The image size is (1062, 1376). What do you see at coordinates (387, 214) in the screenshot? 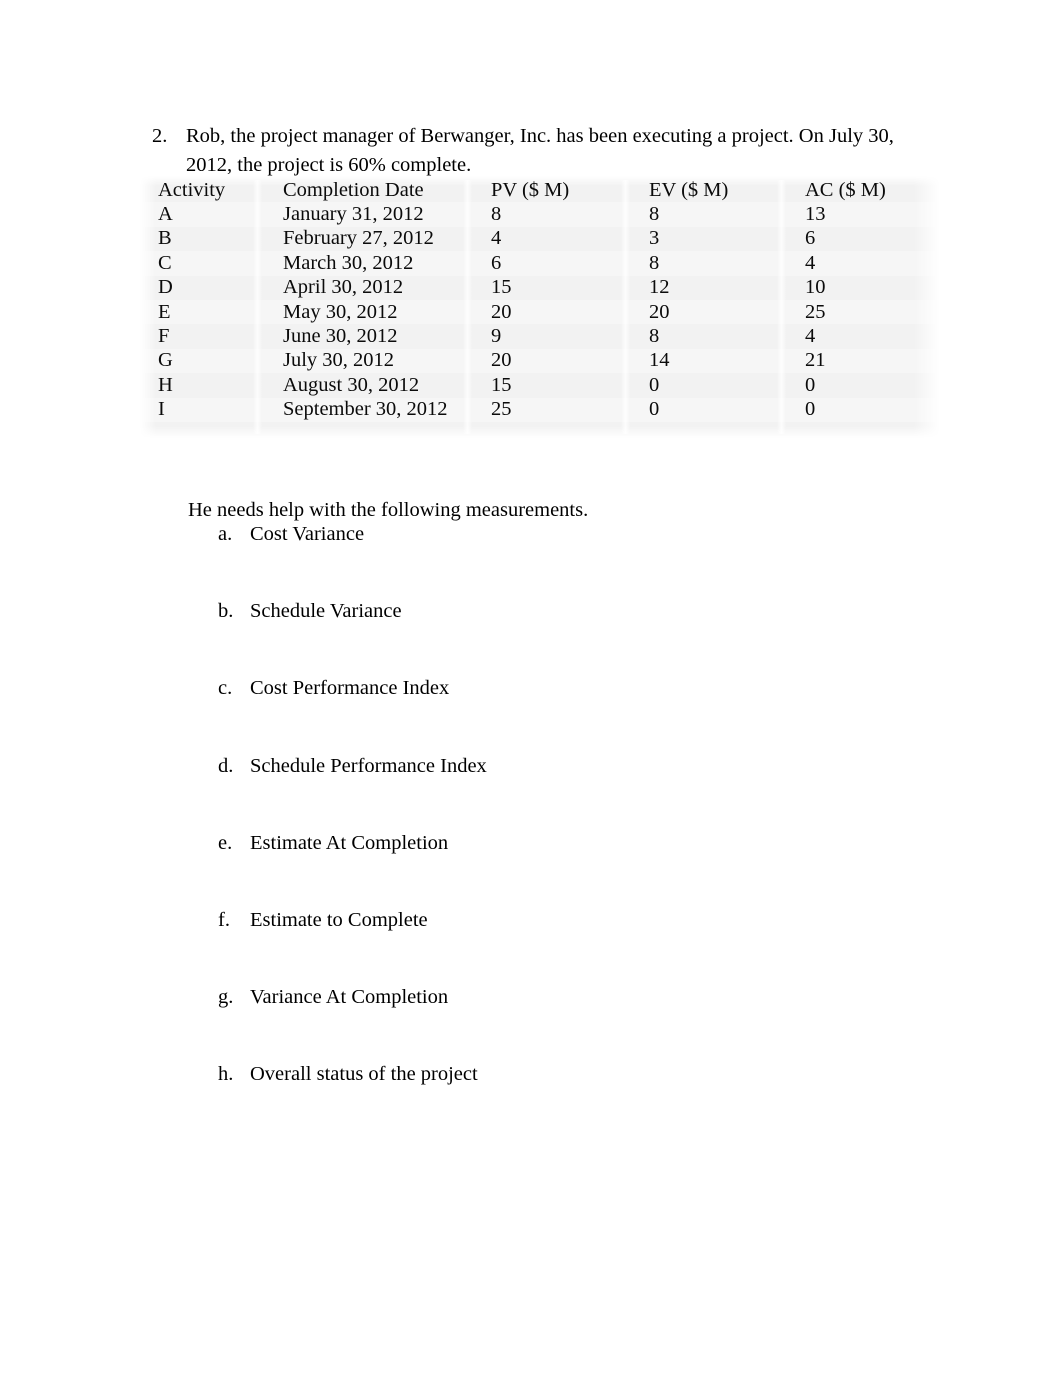
I see `cell-date: January 31, 2012` at bounding box center [387, 214].